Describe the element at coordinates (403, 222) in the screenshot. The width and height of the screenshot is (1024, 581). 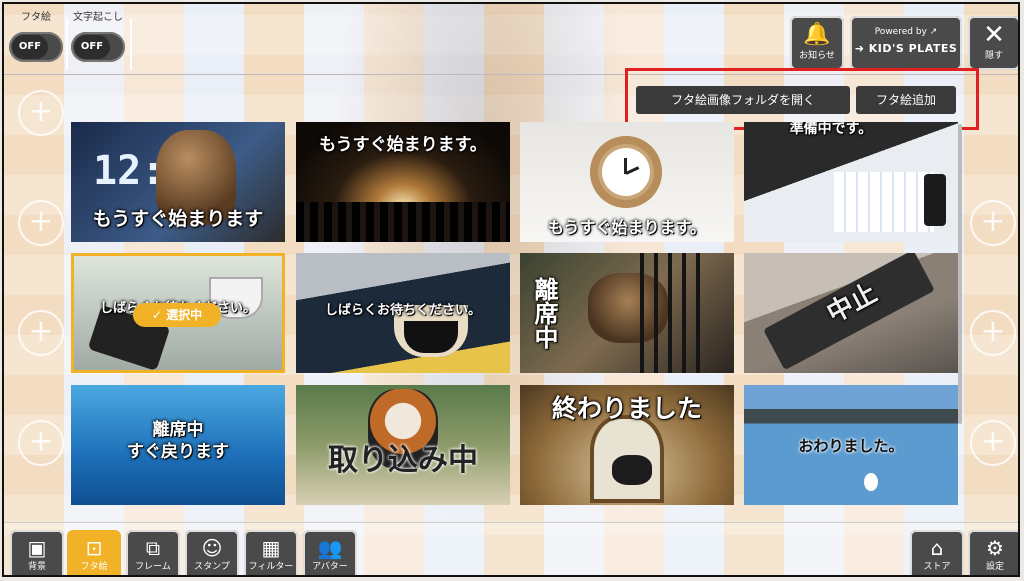
I see `crowd-silhouette` at that location.